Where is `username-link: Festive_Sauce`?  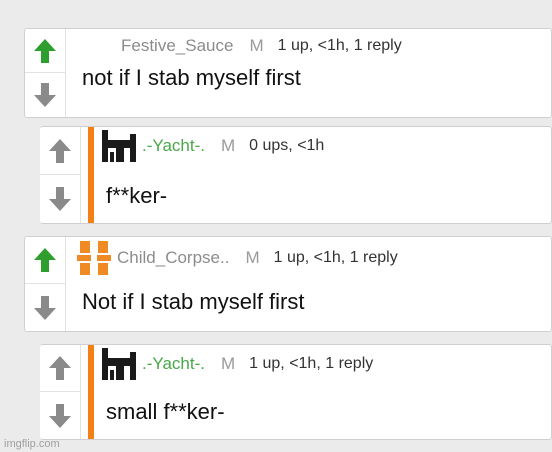
username-link: Festive_Sauce is located at coordinates (177, 46).